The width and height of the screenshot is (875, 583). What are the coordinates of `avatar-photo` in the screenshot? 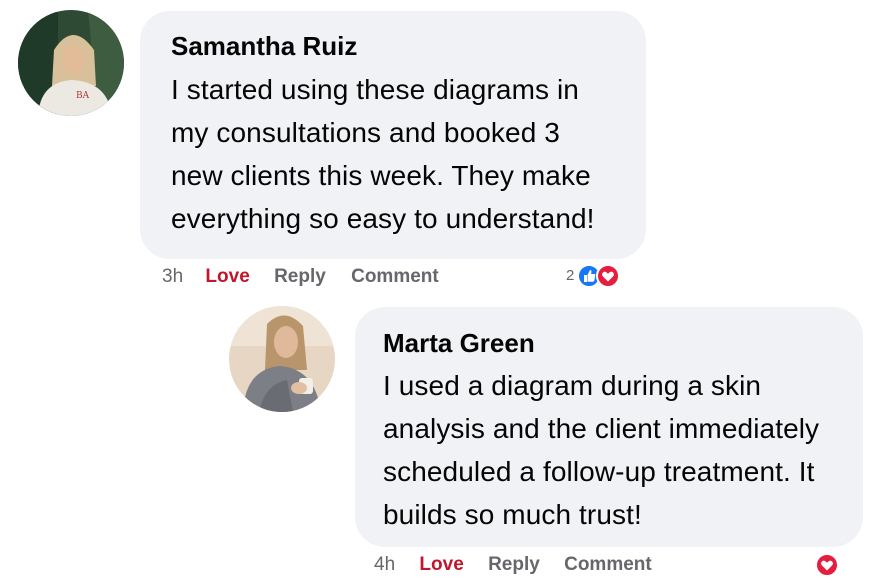 It's located at (282, 359).